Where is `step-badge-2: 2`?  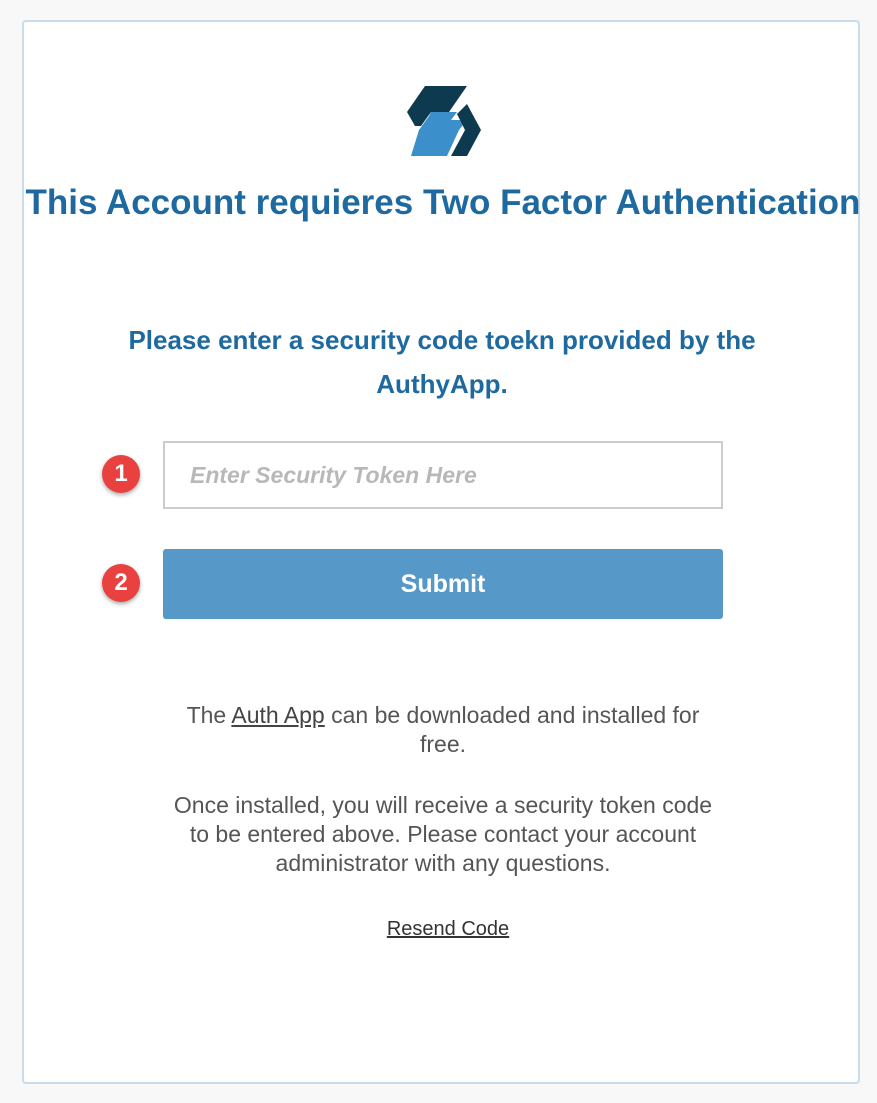
step-badge-2: 2 is located at coordinates (121, 583).